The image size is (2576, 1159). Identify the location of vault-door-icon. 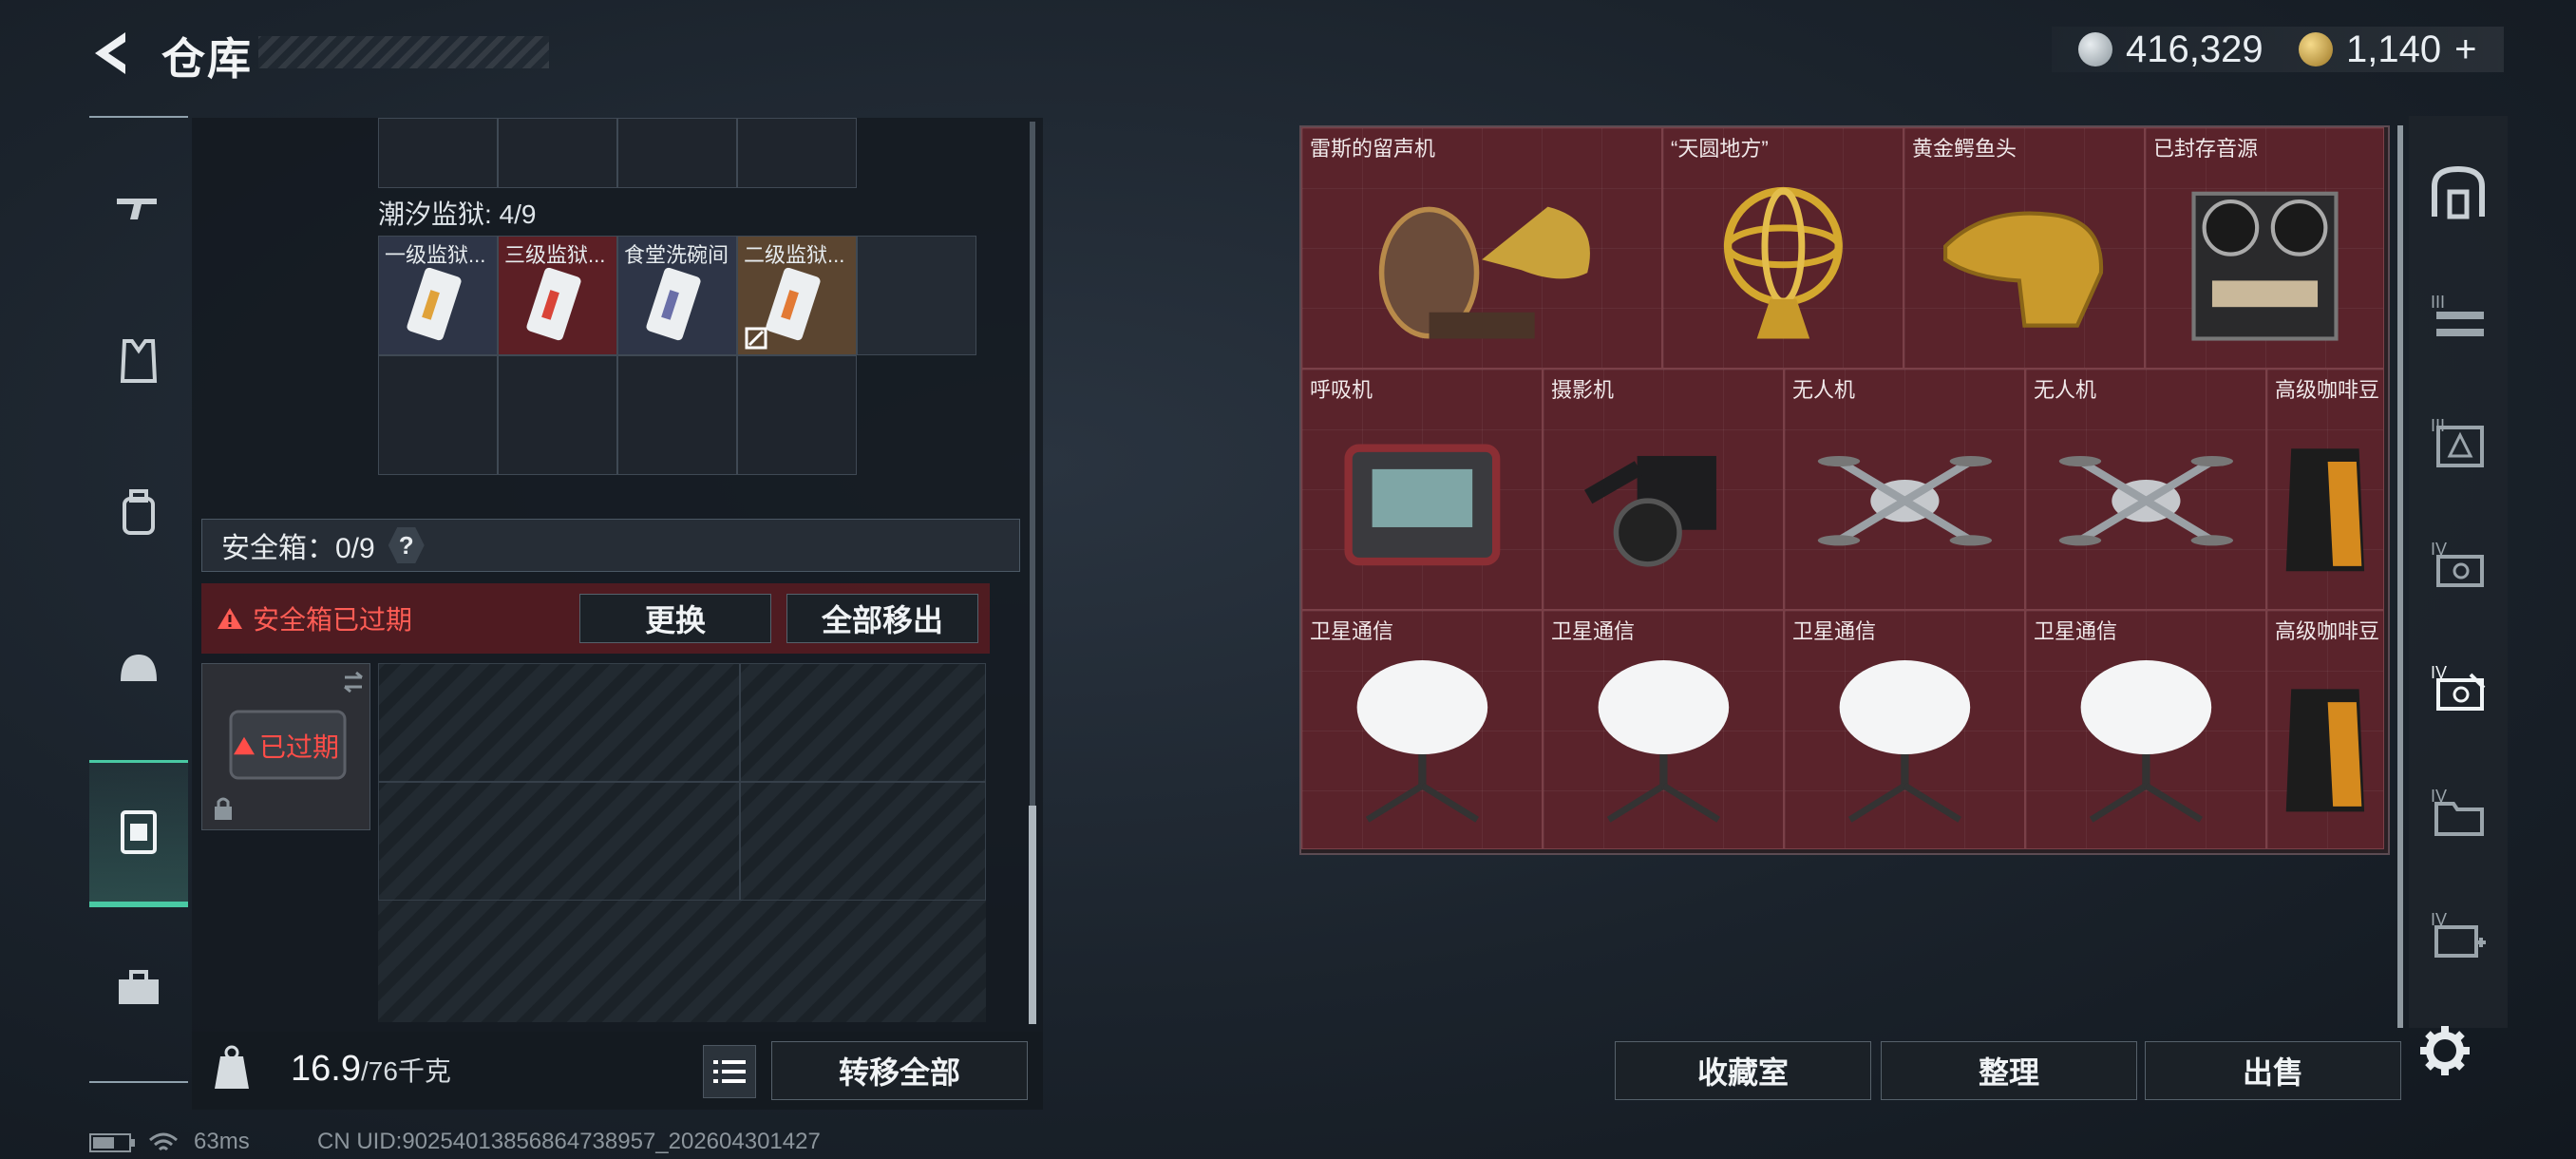
(2458, 192).